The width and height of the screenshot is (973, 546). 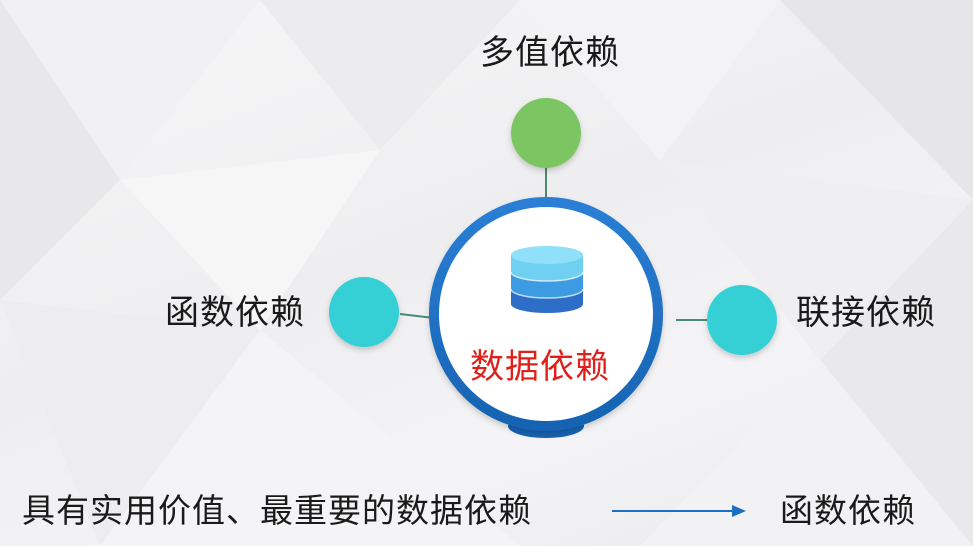 What do you see at coordinates (848, 510) in the screenshot?
I see `conclusion-result: 函数依赖` at bounding box center [848, 510].